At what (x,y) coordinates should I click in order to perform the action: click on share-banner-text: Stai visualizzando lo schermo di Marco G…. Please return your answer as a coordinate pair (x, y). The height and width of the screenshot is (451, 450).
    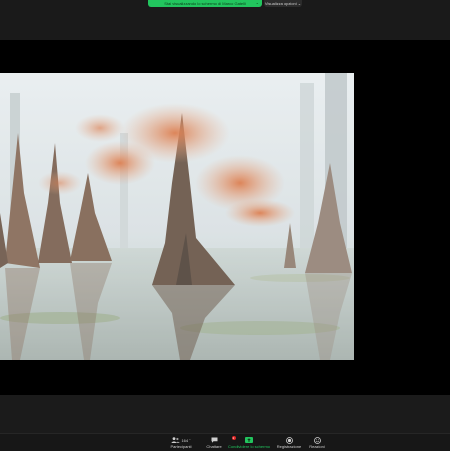
    Looking at the image, I should click on (205, 3).